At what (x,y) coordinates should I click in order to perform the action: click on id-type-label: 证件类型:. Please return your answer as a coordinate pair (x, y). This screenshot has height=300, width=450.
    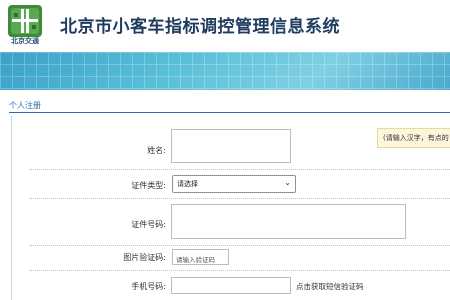
    Looking at the image, I should click on (148, 185).